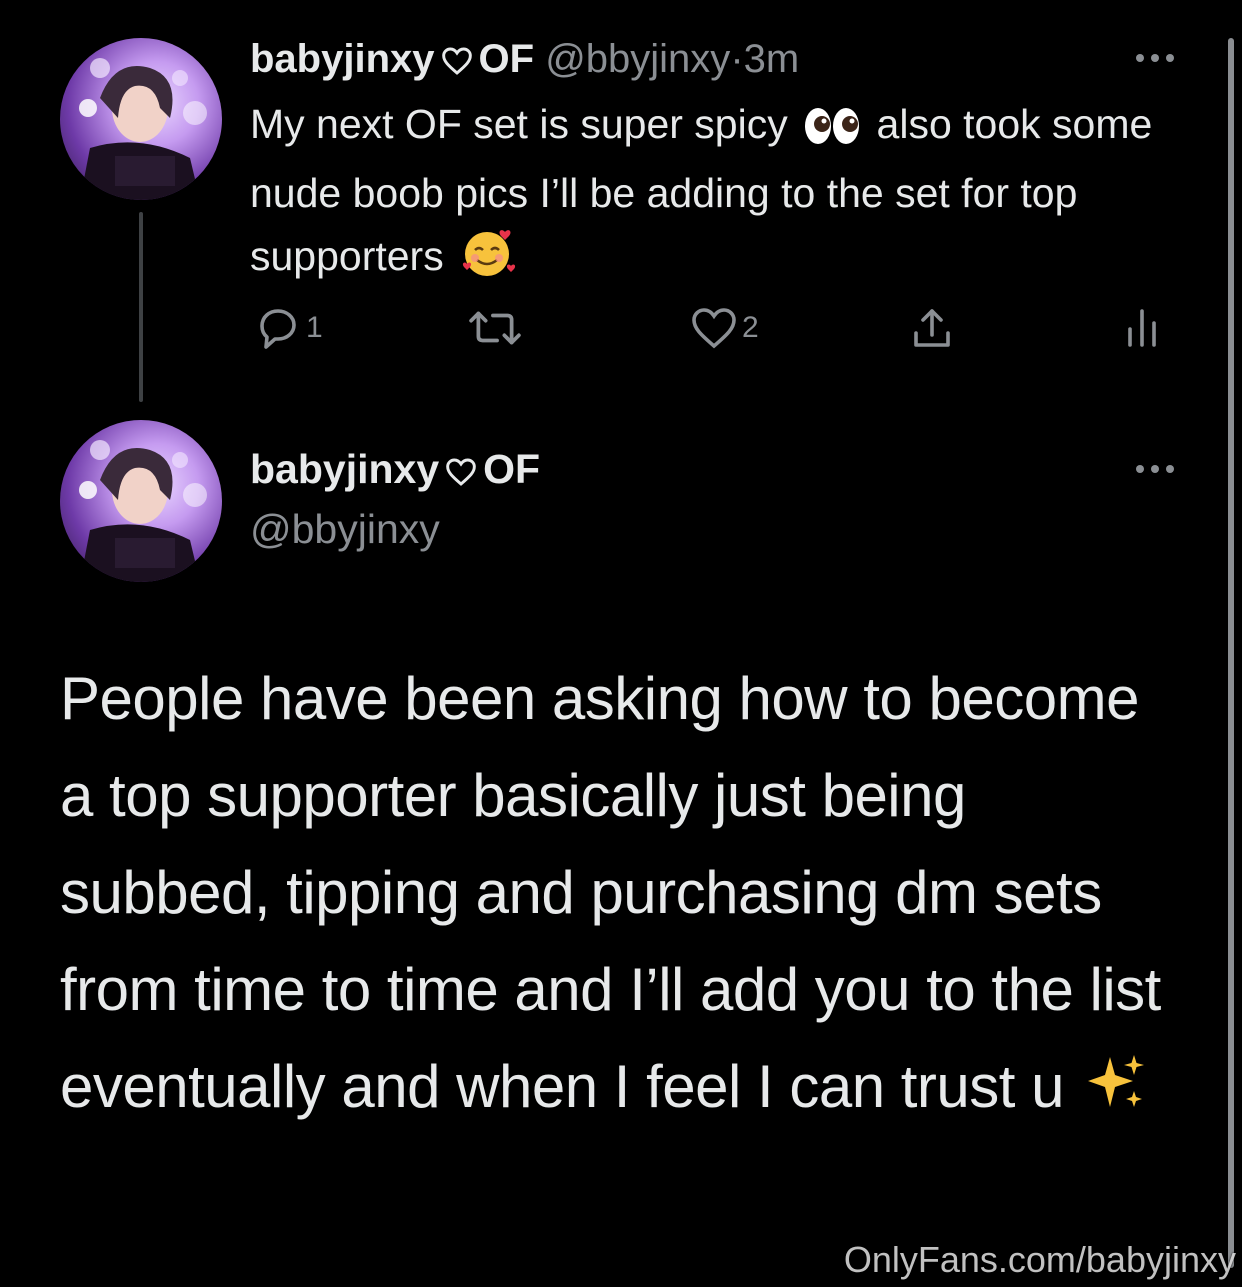 The width and height of the screenshot is (1242, 1287). What do you see at coordinates (772, 59) in the screenshot?
I see `timestamp: 3m` at bounding box center [772, 59].